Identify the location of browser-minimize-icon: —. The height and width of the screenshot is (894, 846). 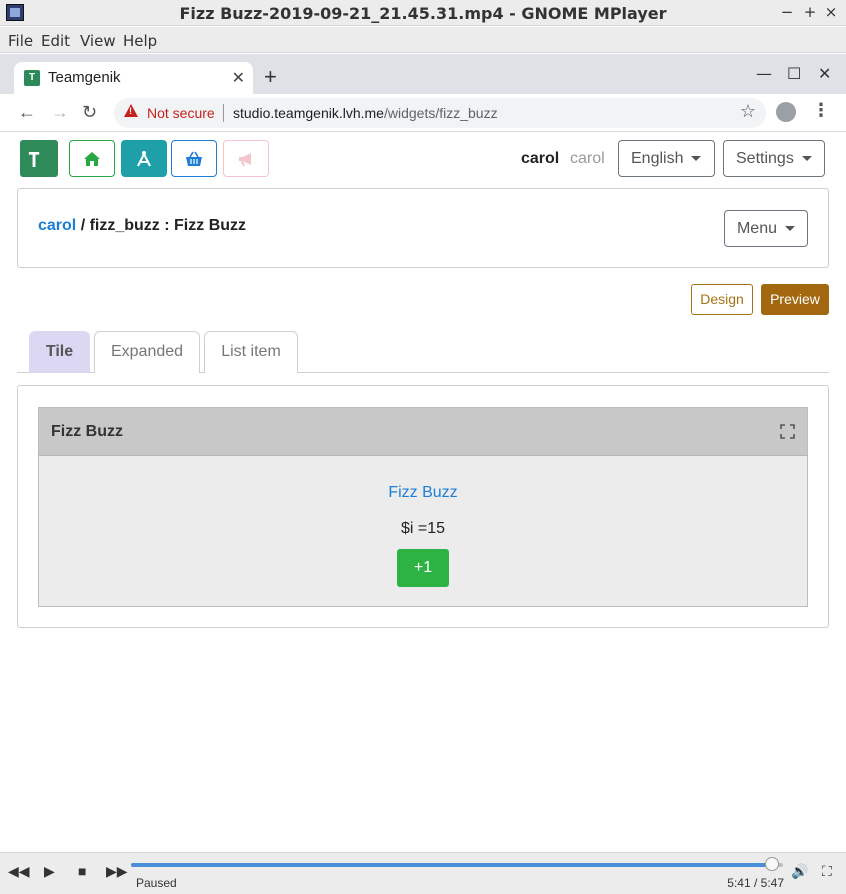
(764, 73).